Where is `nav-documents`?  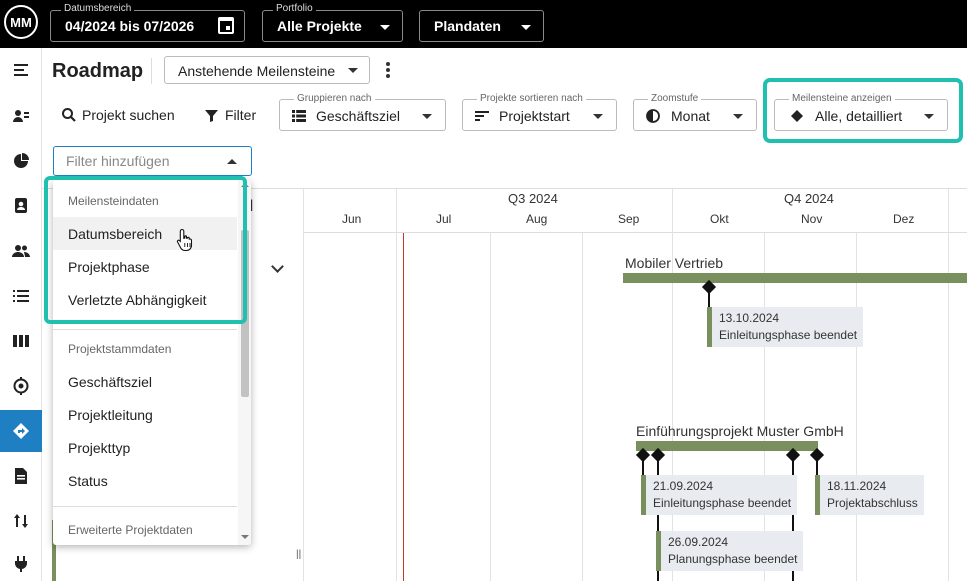 nav-documents is located at coordinates (21, 476).